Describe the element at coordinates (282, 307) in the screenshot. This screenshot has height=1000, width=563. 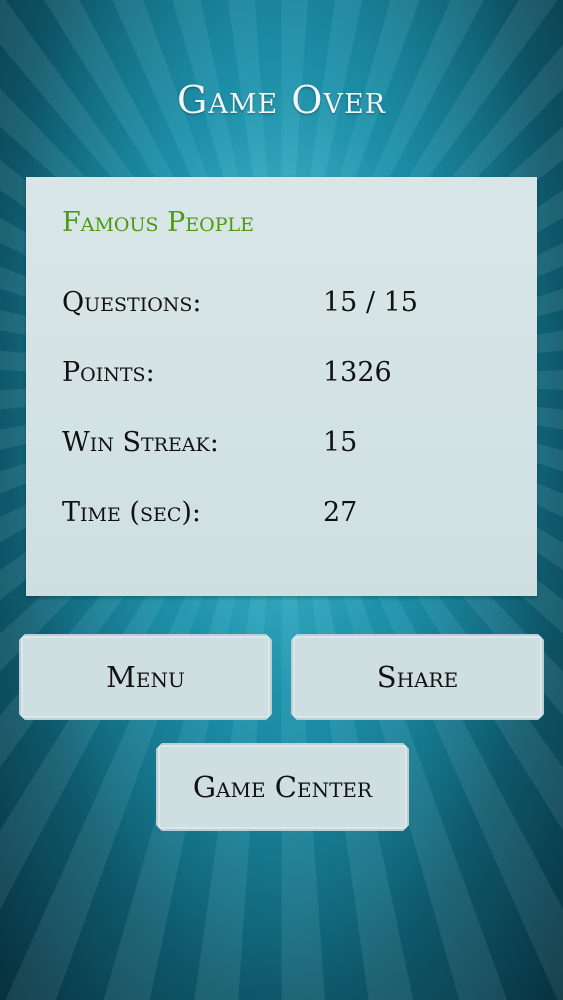
I see `stat-row-questions: Questions: 15 / 15` at that location.